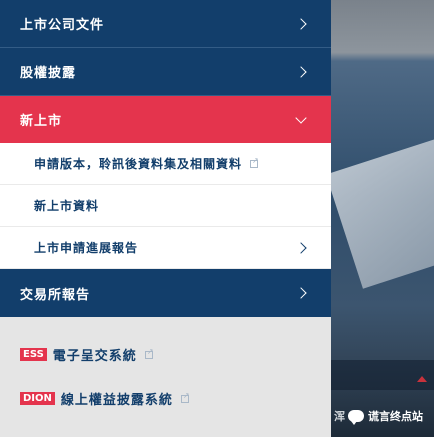 Image resolution: width=434 pixels, height=437 pixels. Describe the element at coordinates (422, 379) in the screenshot. I see `background-red-marker` at that location.